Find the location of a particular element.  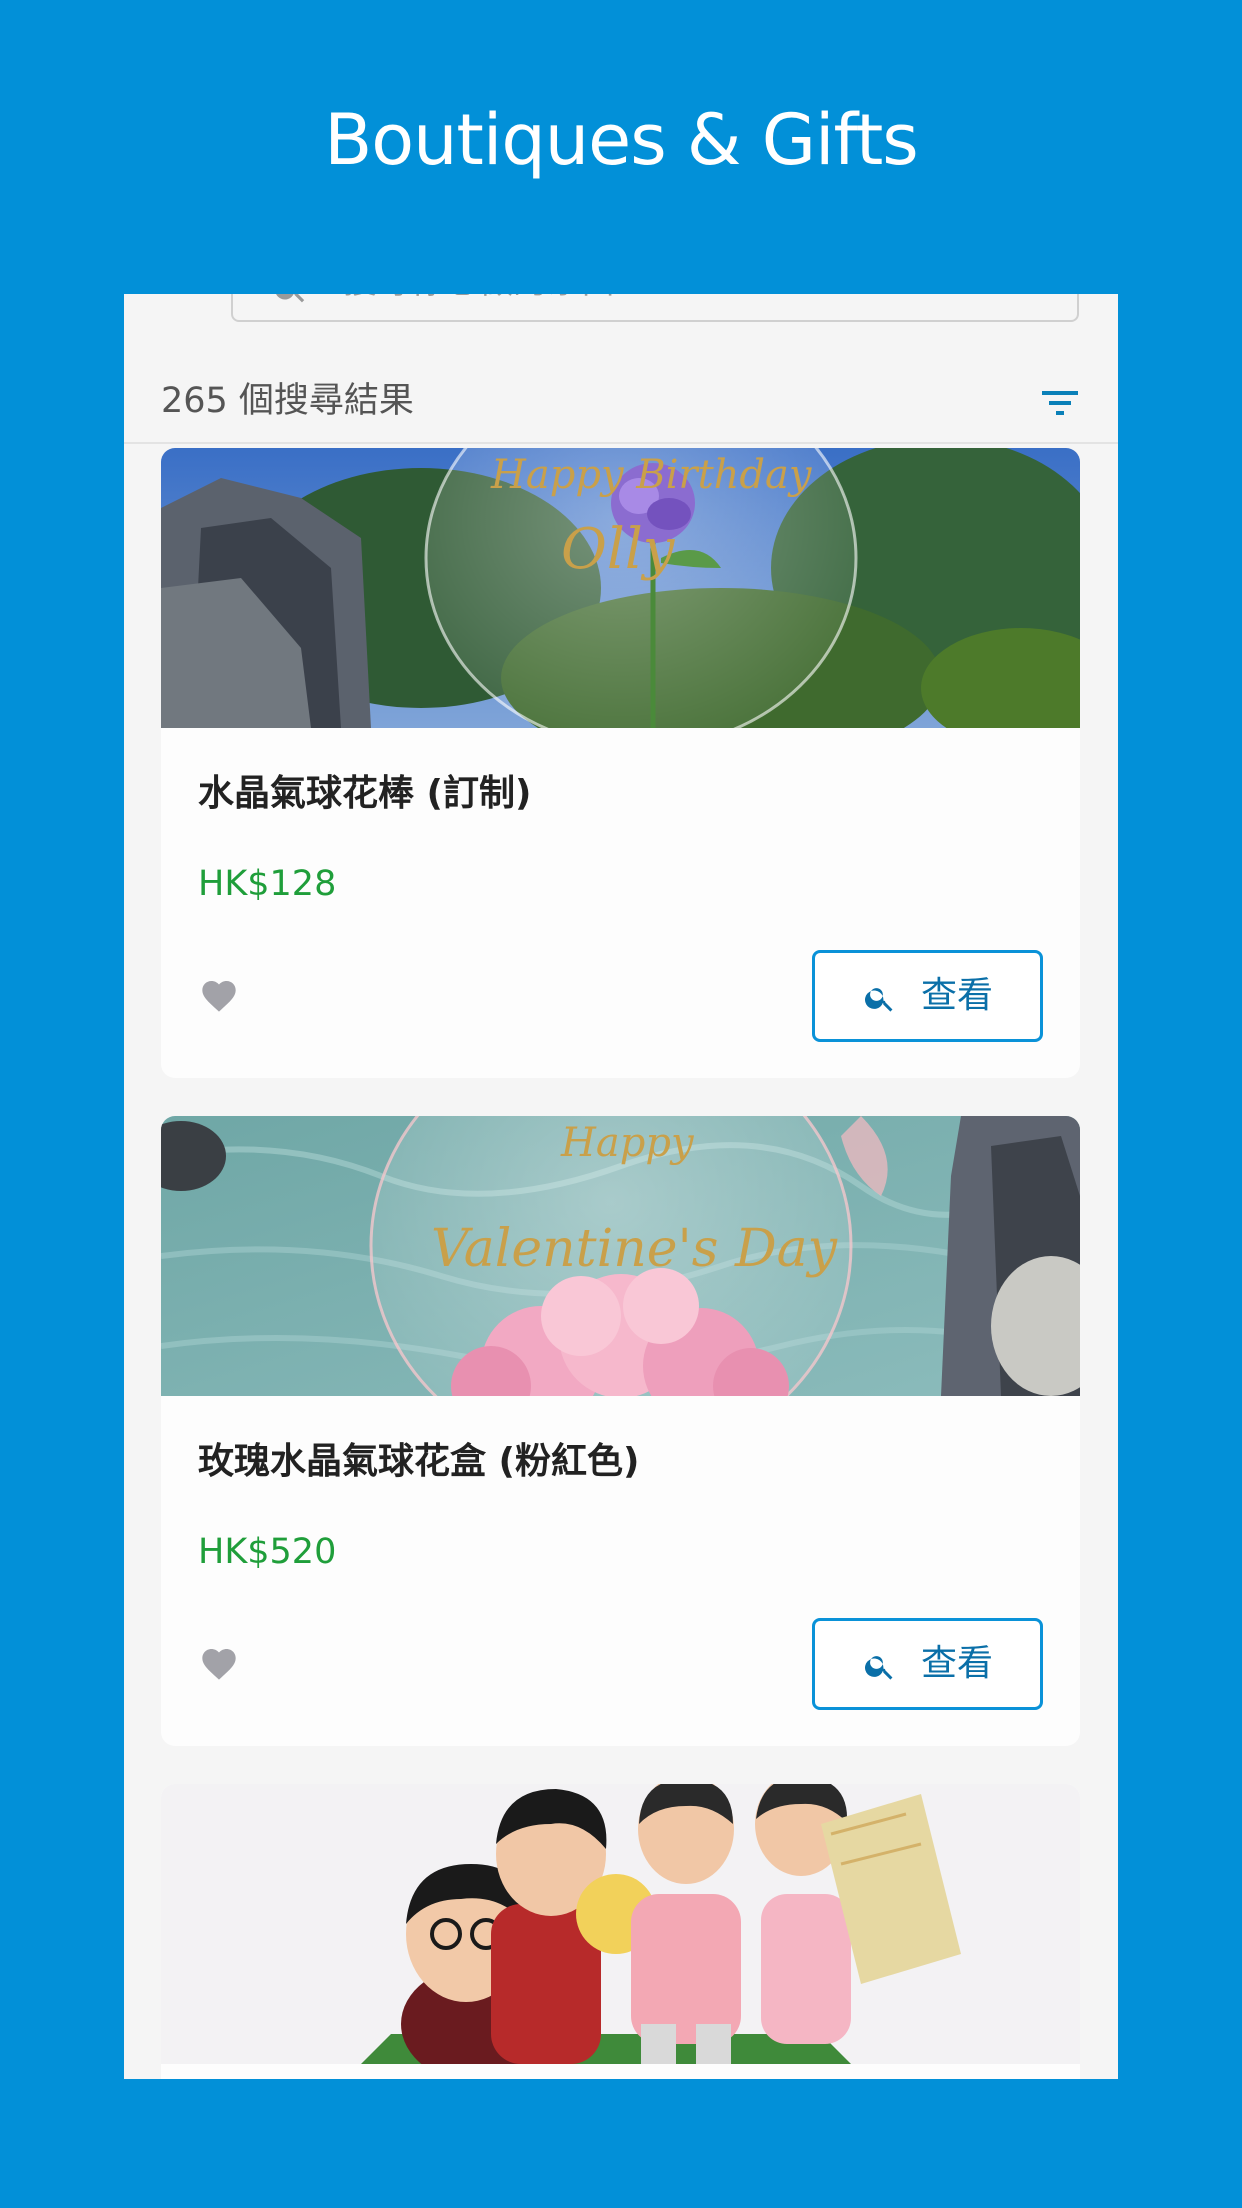

image-script: Happy Birthday is located at coordinates (651, 475).